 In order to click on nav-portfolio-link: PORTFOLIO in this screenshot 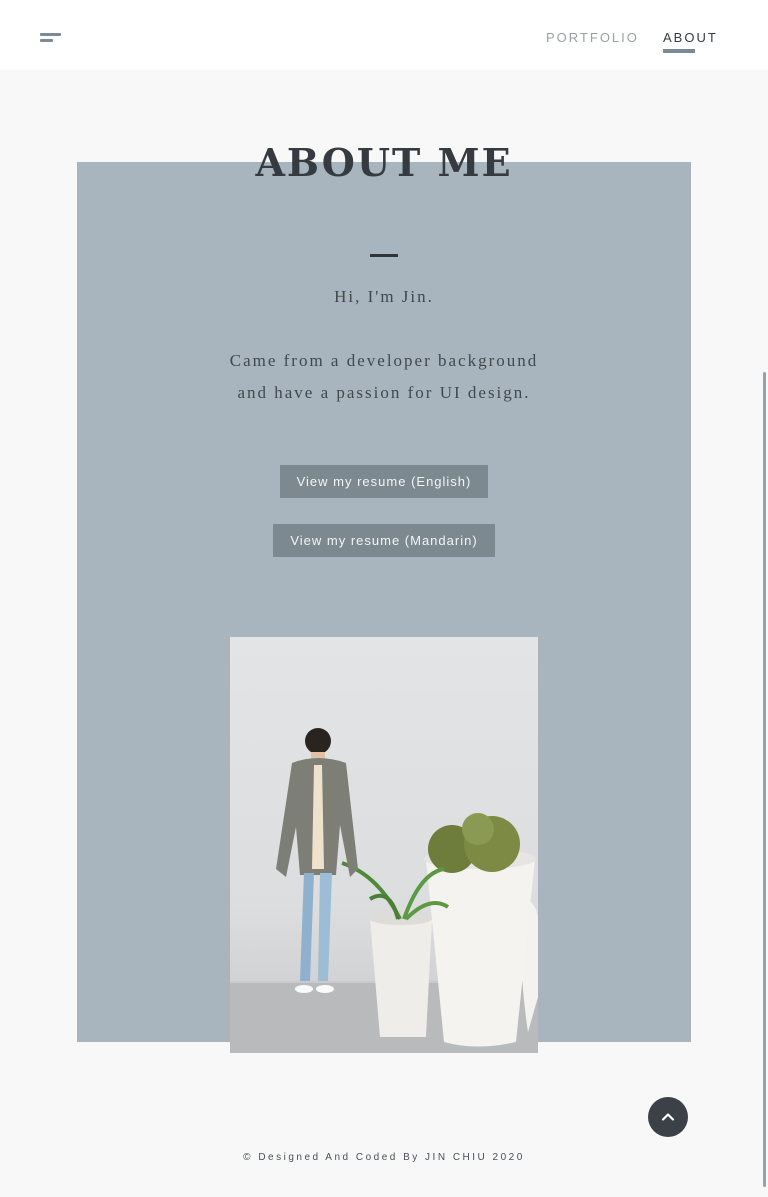, I will do `click(592, 37)`.